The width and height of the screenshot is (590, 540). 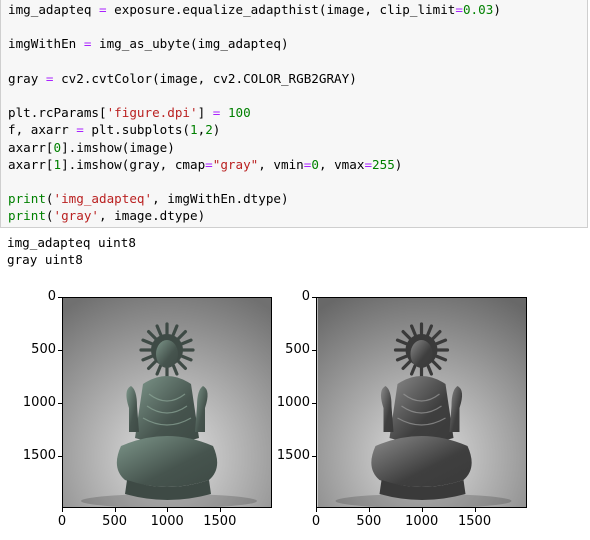 What do you see at coordinates (235, 164) in the screenshot?
I see `code-token: "gray"` at bounding box center [235, 164].